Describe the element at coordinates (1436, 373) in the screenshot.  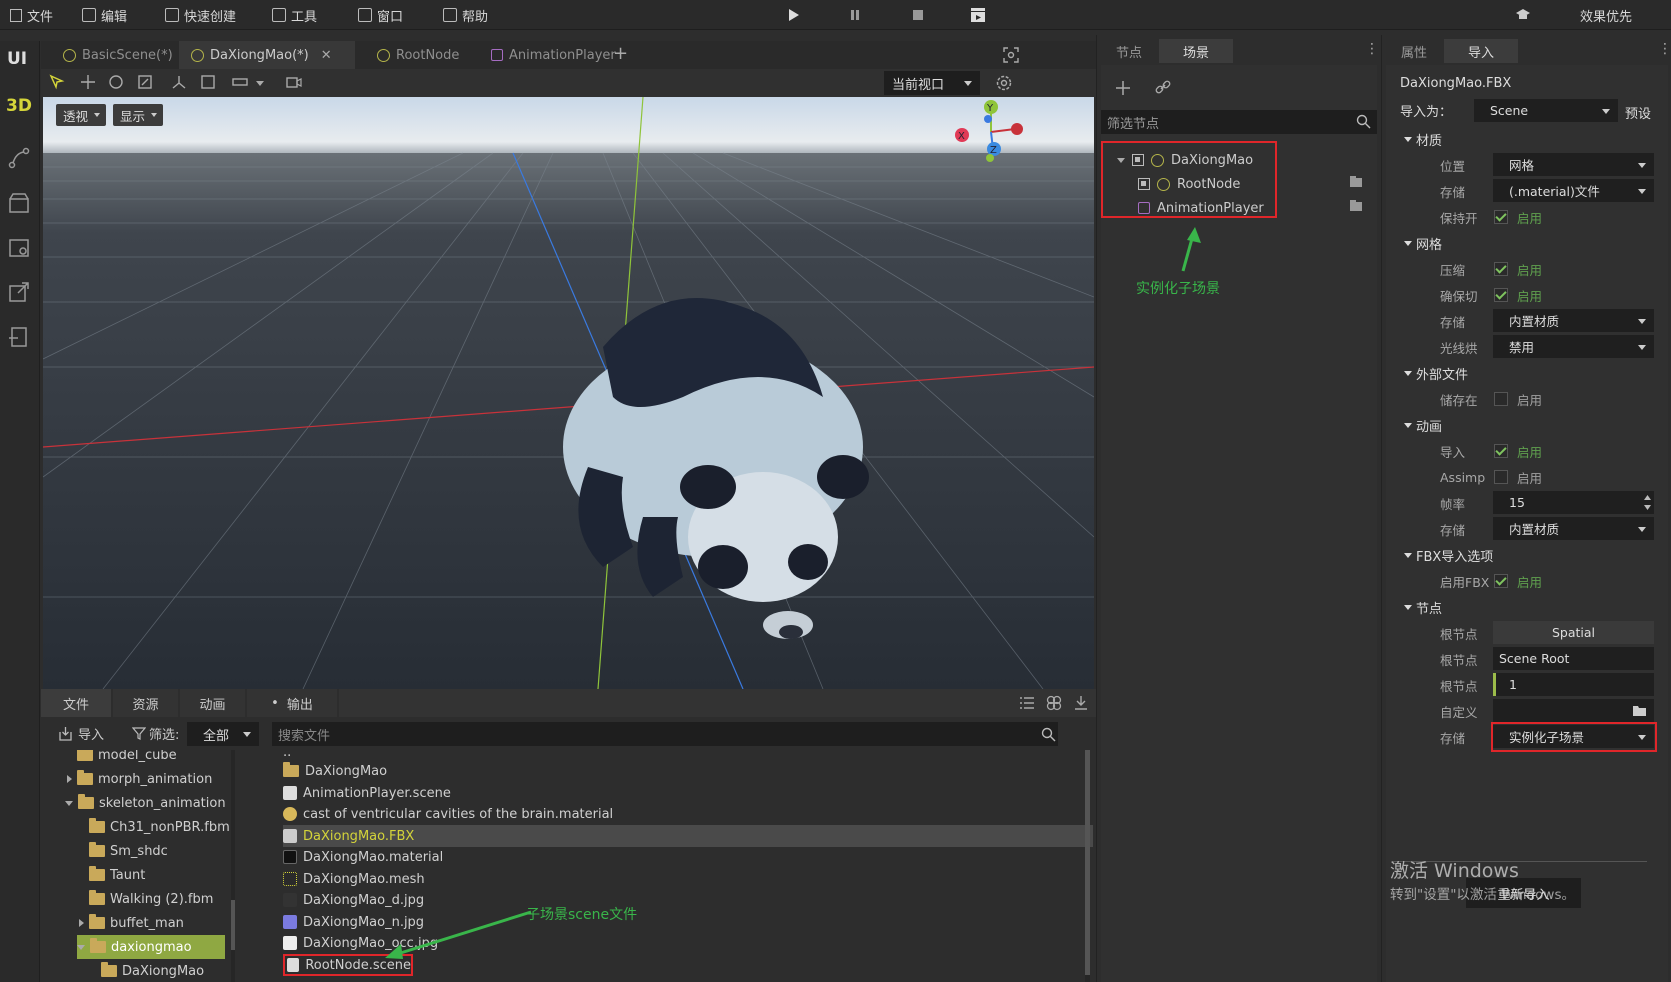
I see `section-external-files: 外部文件` at that location.